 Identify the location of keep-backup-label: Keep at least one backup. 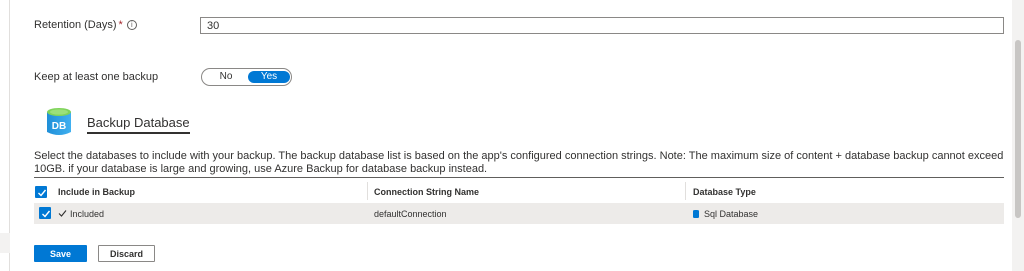
(96, 77).